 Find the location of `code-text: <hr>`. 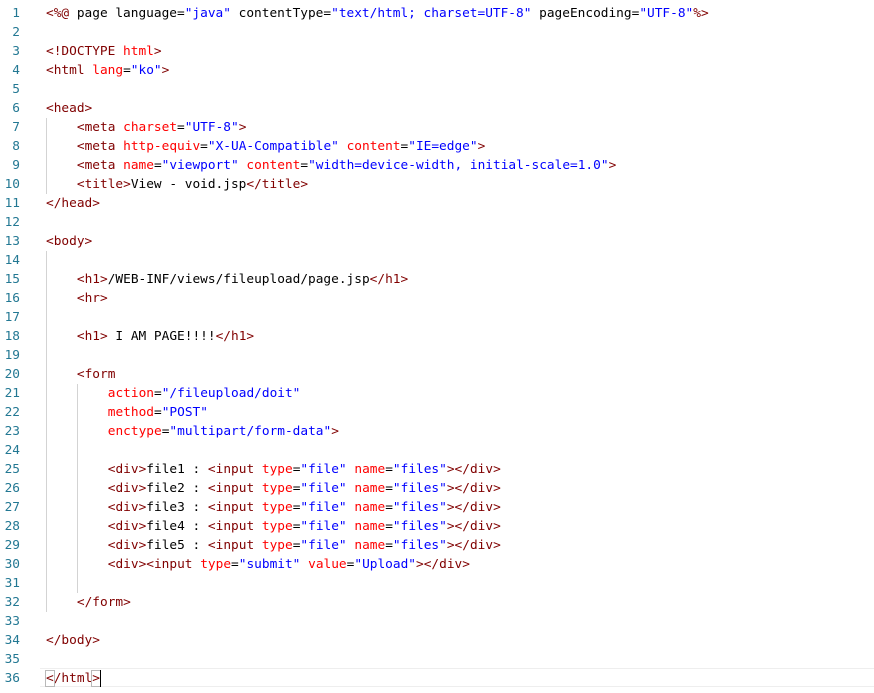

code-text: <hr> is located at coordinates (92, 298).